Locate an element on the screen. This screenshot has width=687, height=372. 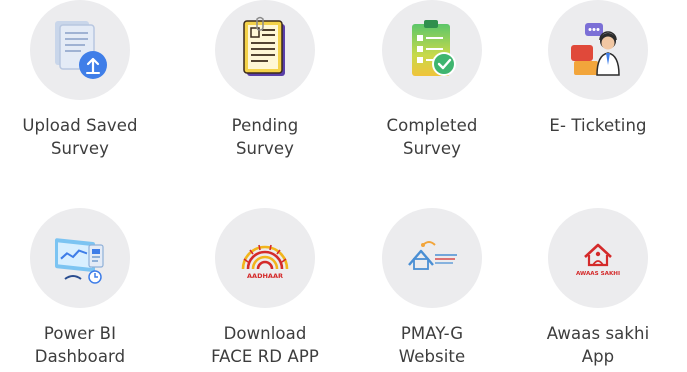
download-face-rd-app-icon-circle: AADHAAR is located at coordinates (265, 258).